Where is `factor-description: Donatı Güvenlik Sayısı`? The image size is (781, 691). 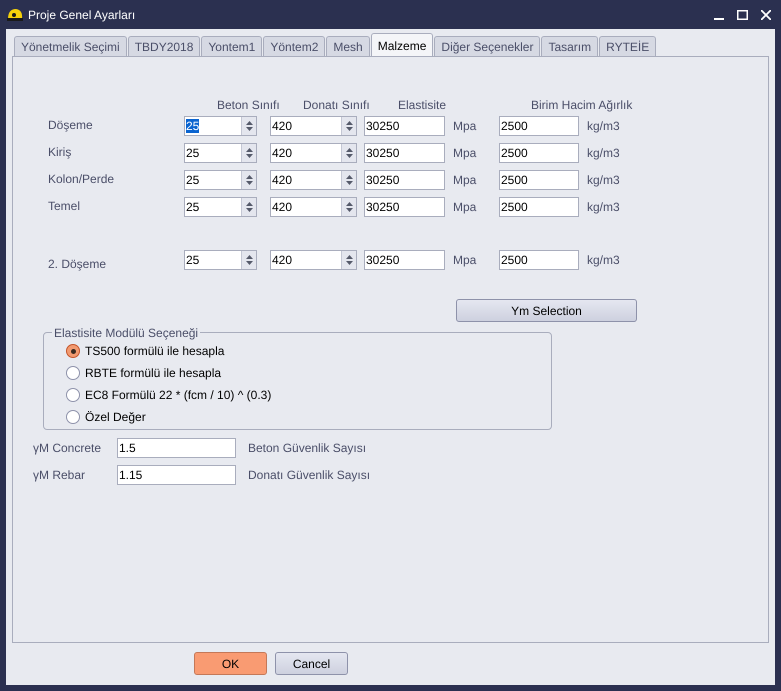
factor-description: Donatı Güvenlik Sayısı is located at coordinates (309, 475).